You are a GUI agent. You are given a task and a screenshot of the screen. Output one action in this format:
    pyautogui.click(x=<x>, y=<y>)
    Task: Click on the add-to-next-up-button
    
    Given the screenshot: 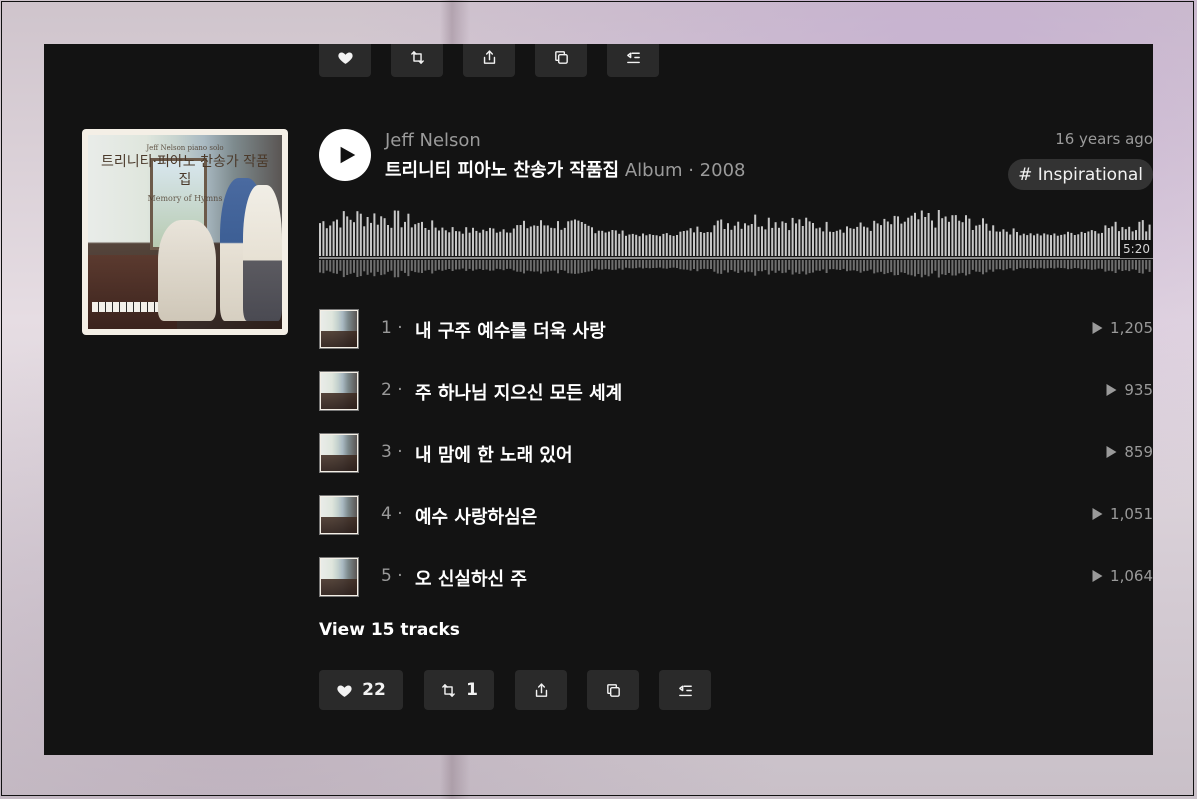 What is the action you would take?
    pyautogui.click(x=685, y=690)
    